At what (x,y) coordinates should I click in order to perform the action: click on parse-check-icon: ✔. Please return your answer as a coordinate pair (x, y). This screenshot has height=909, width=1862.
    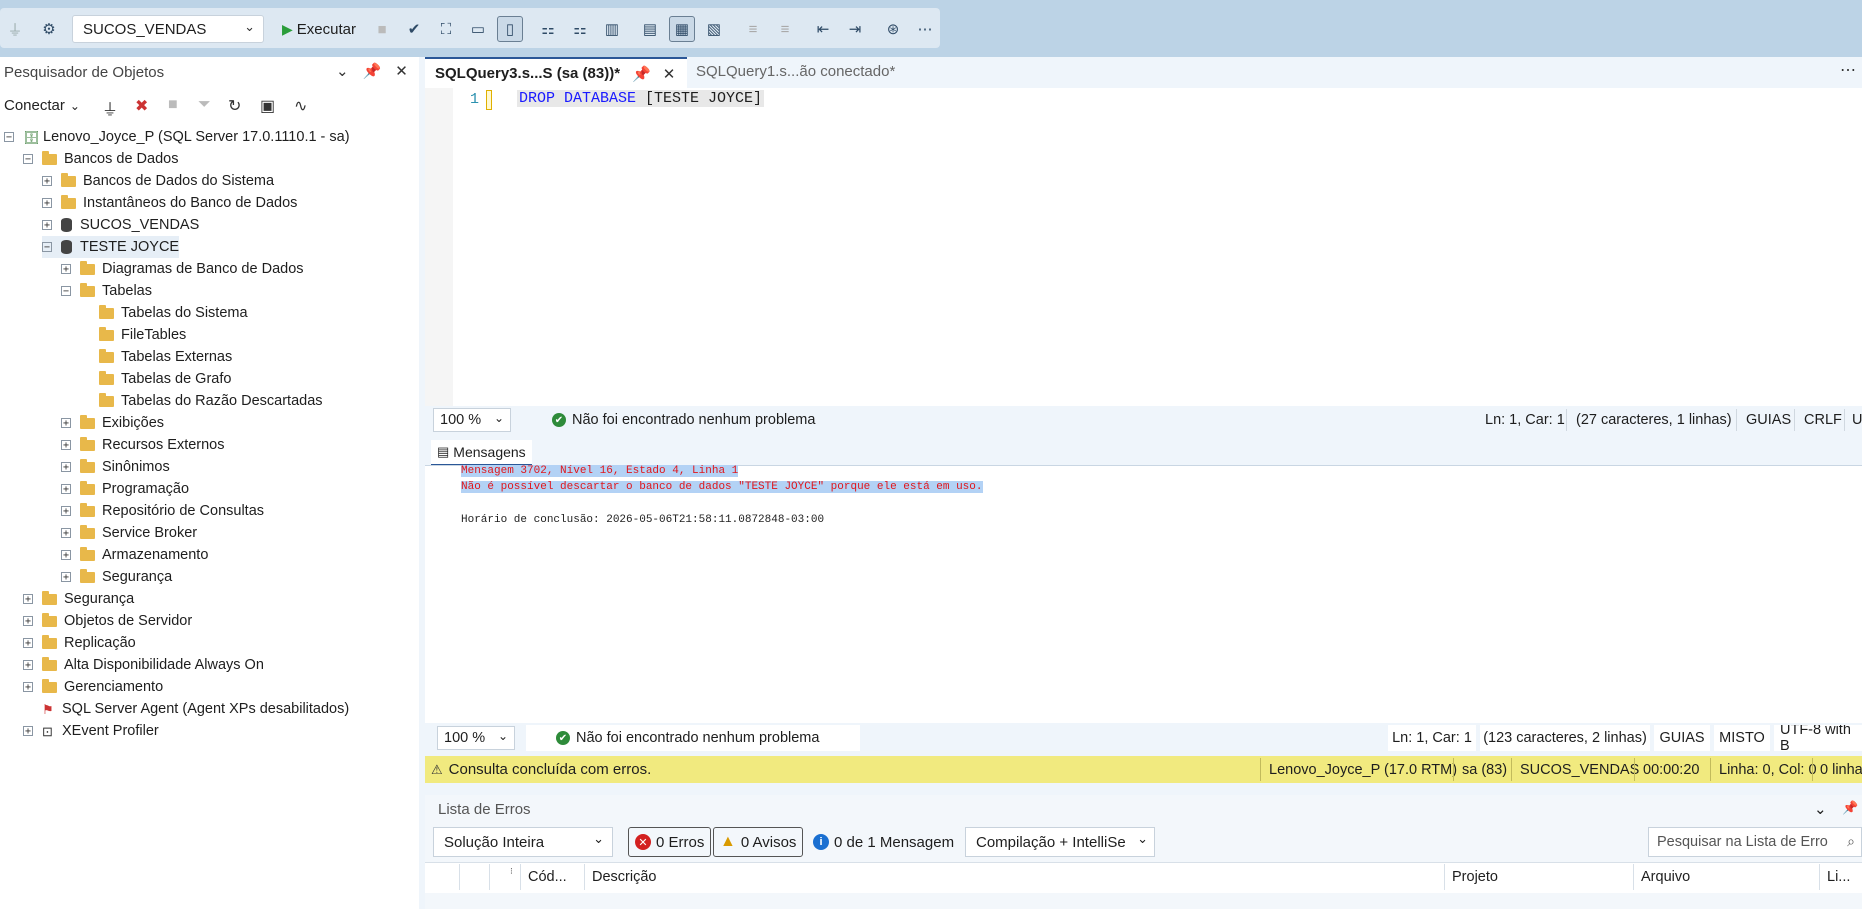
    Looking at the image, I should click on (414, 29).